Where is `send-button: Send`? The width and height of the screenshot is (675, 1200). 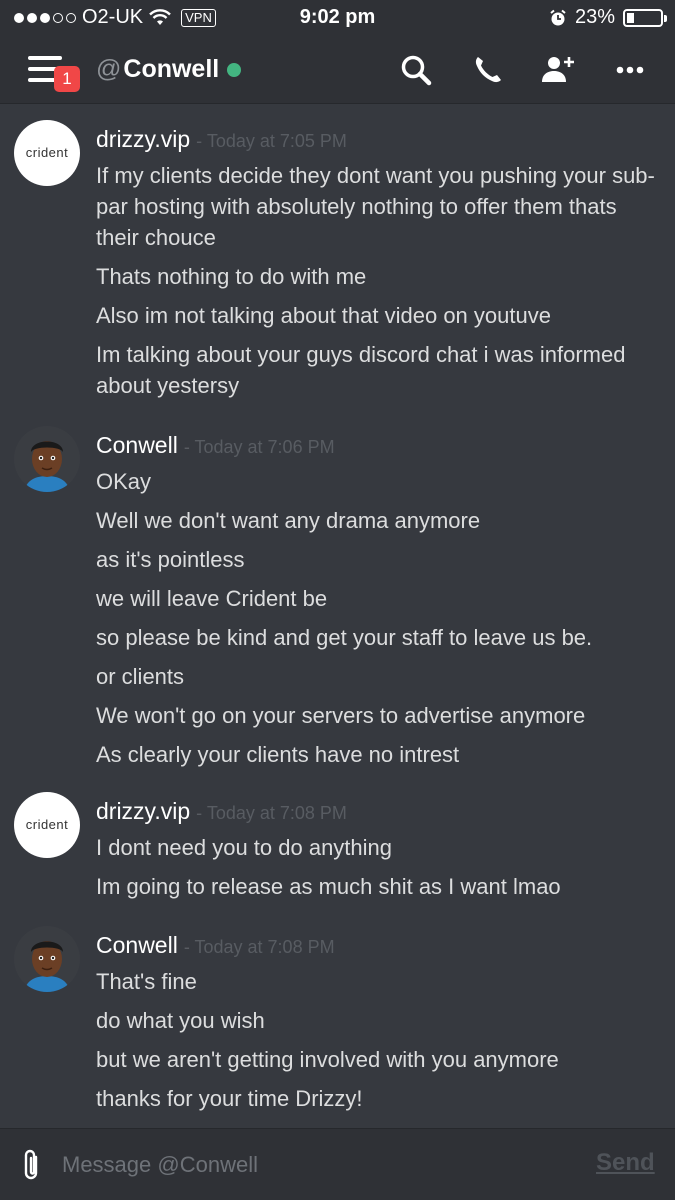 send-button: Send is located at coordinates (625, 1163).